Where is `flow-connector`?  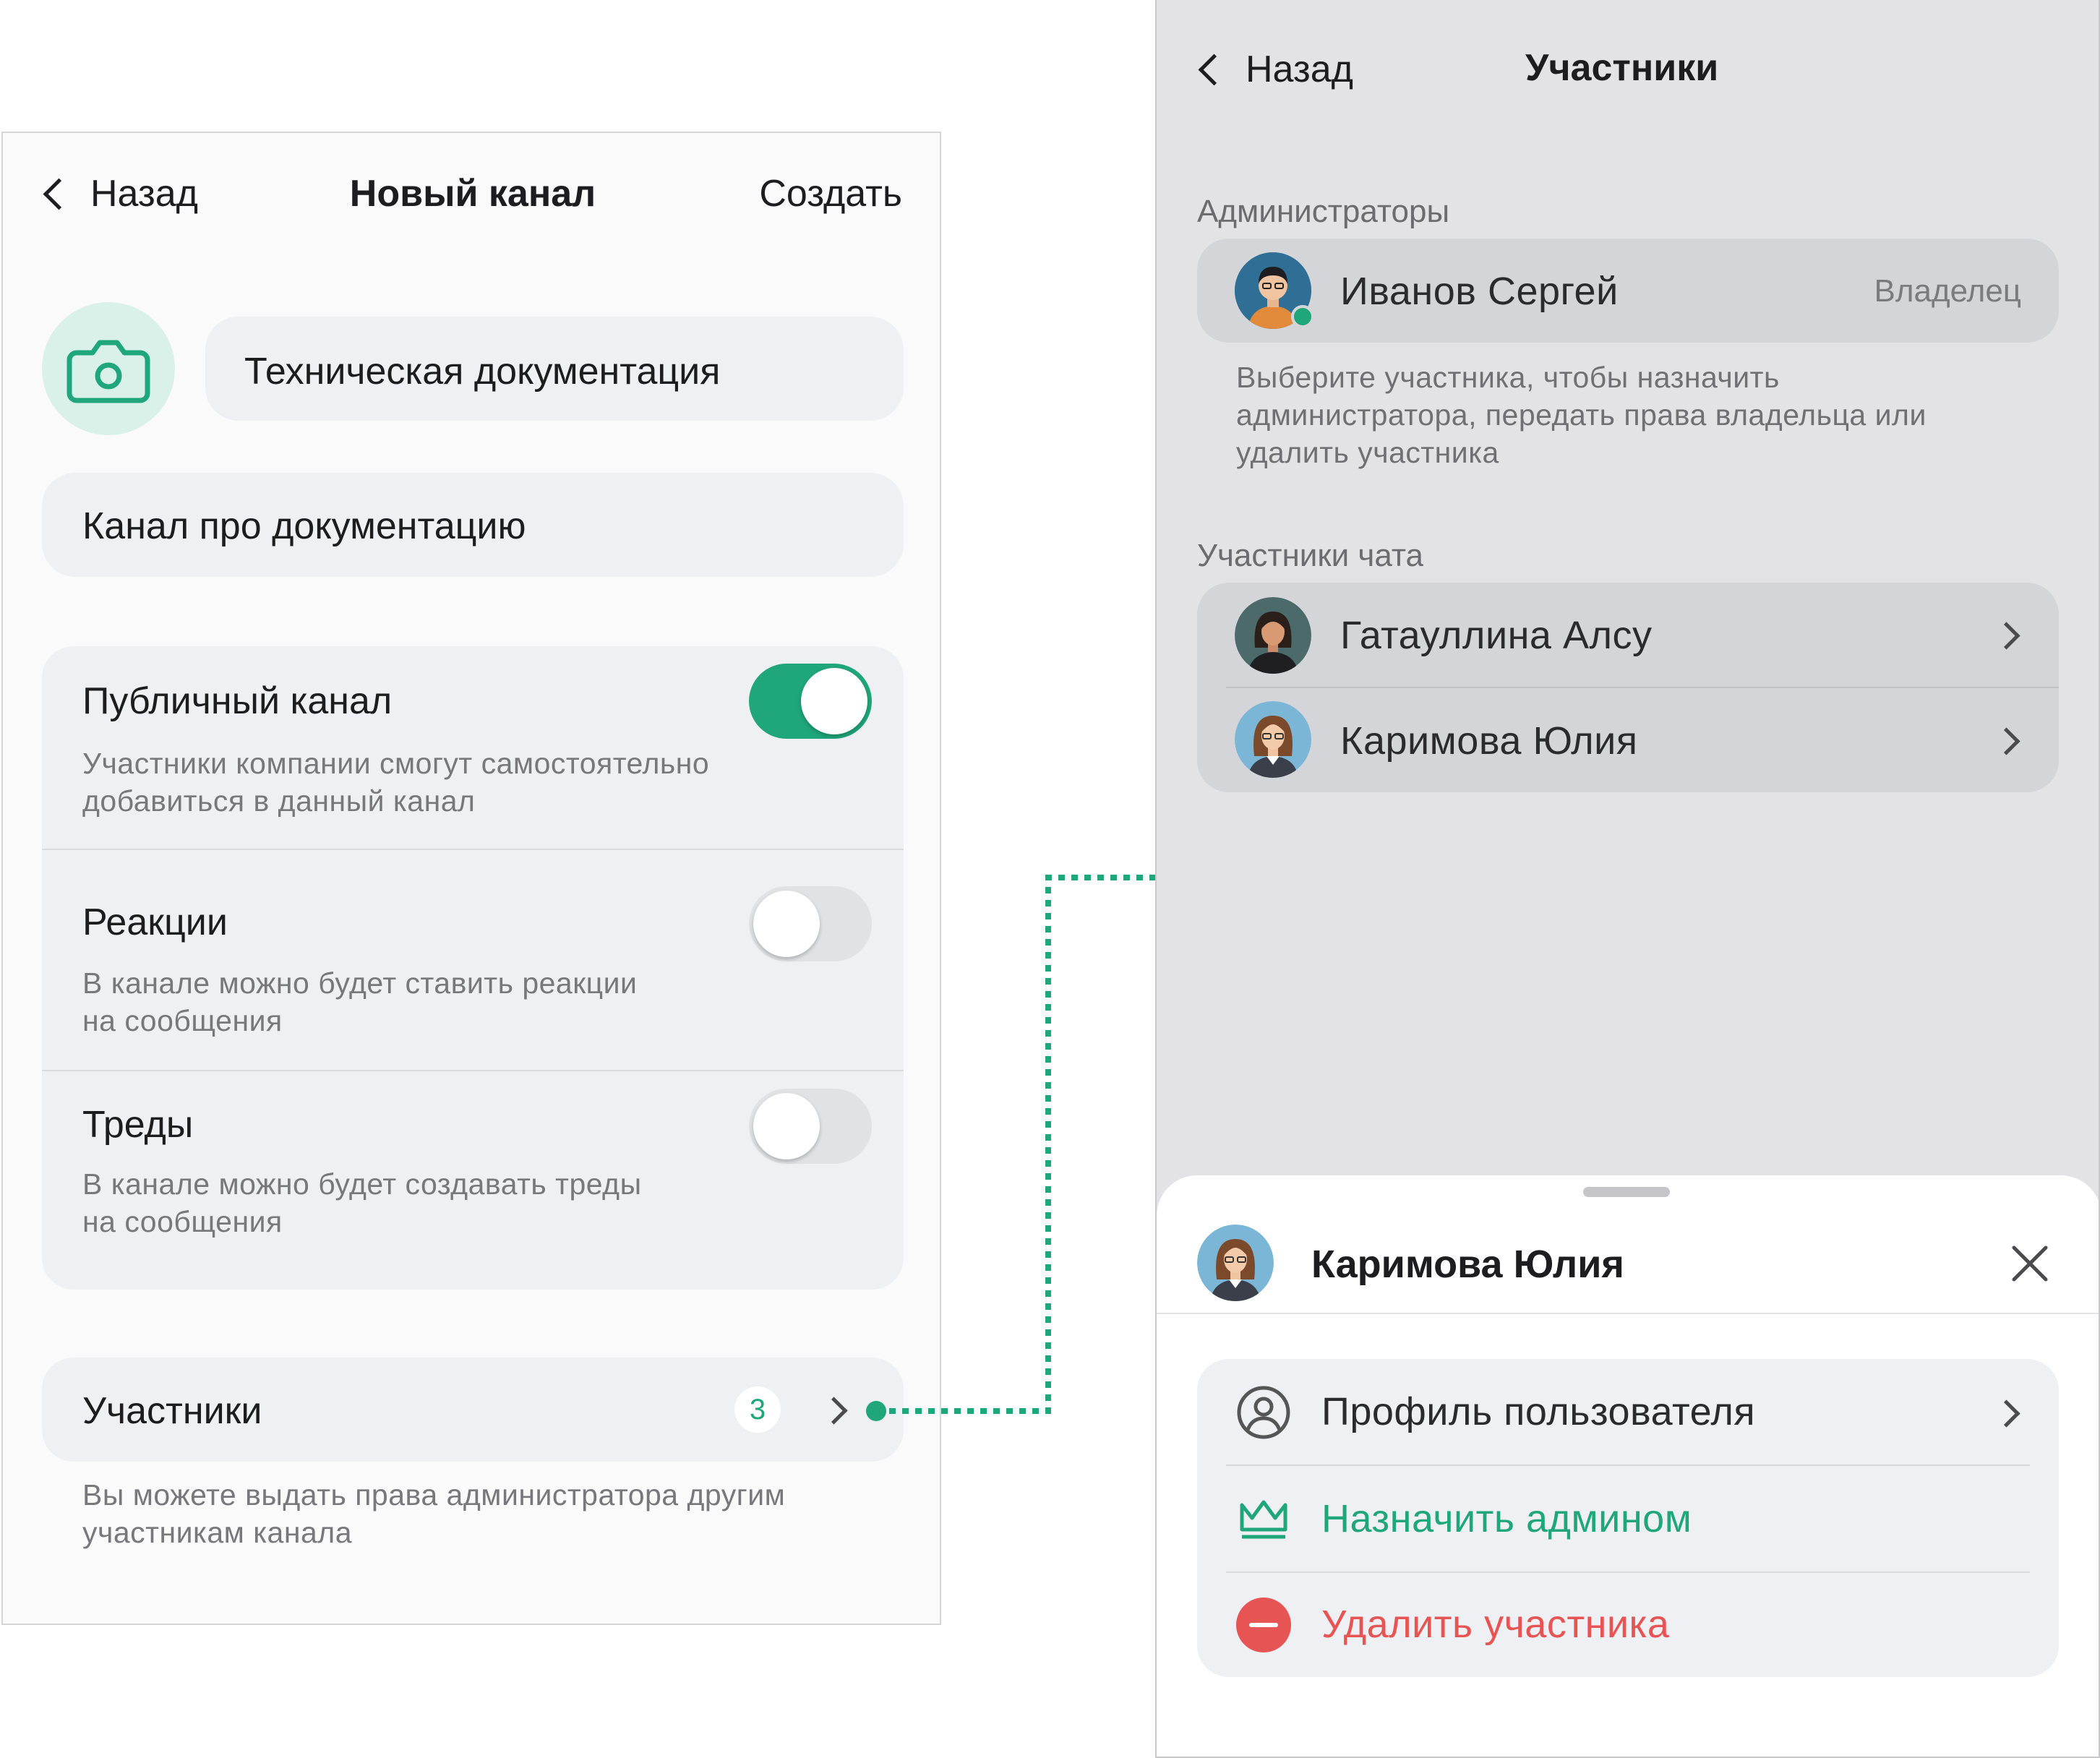
flow-connector is located at coordinates (1011, 1148).